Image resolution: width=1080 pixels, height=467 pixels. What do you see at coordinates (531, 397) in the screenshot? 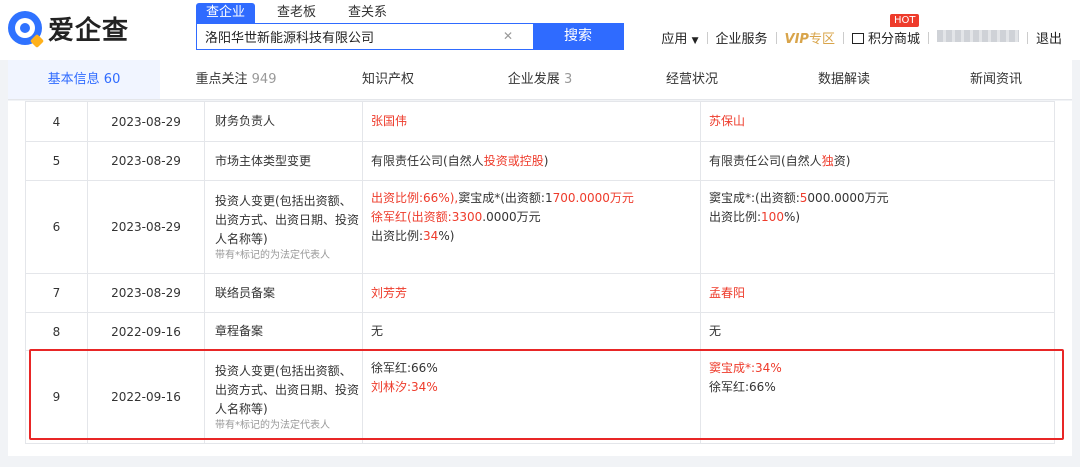
I see `before-value: 徐军红:66% 刘林汐:34%` at bounding box center [531, 397].